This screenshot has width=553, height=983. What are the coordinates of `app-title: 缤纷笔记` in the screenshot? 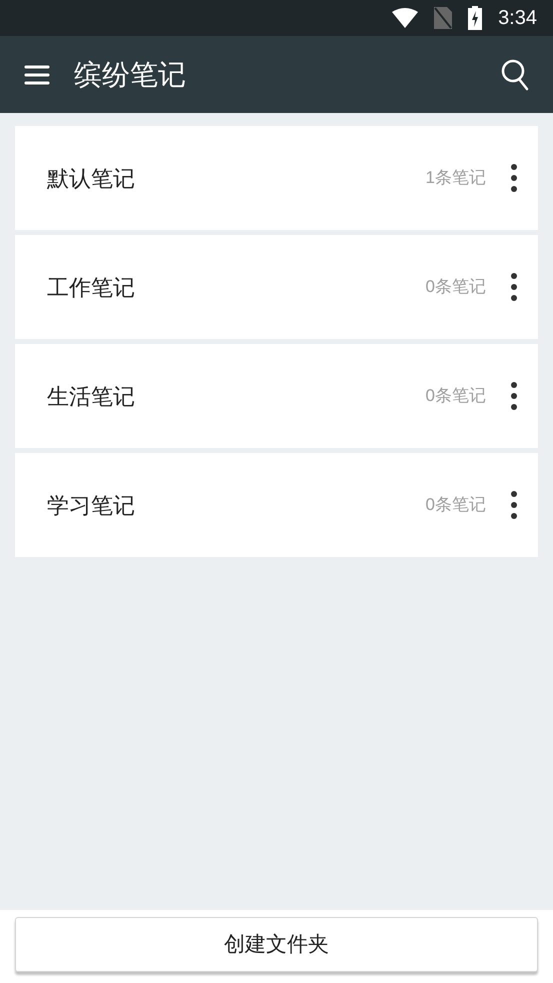 It's located at (130, 75).